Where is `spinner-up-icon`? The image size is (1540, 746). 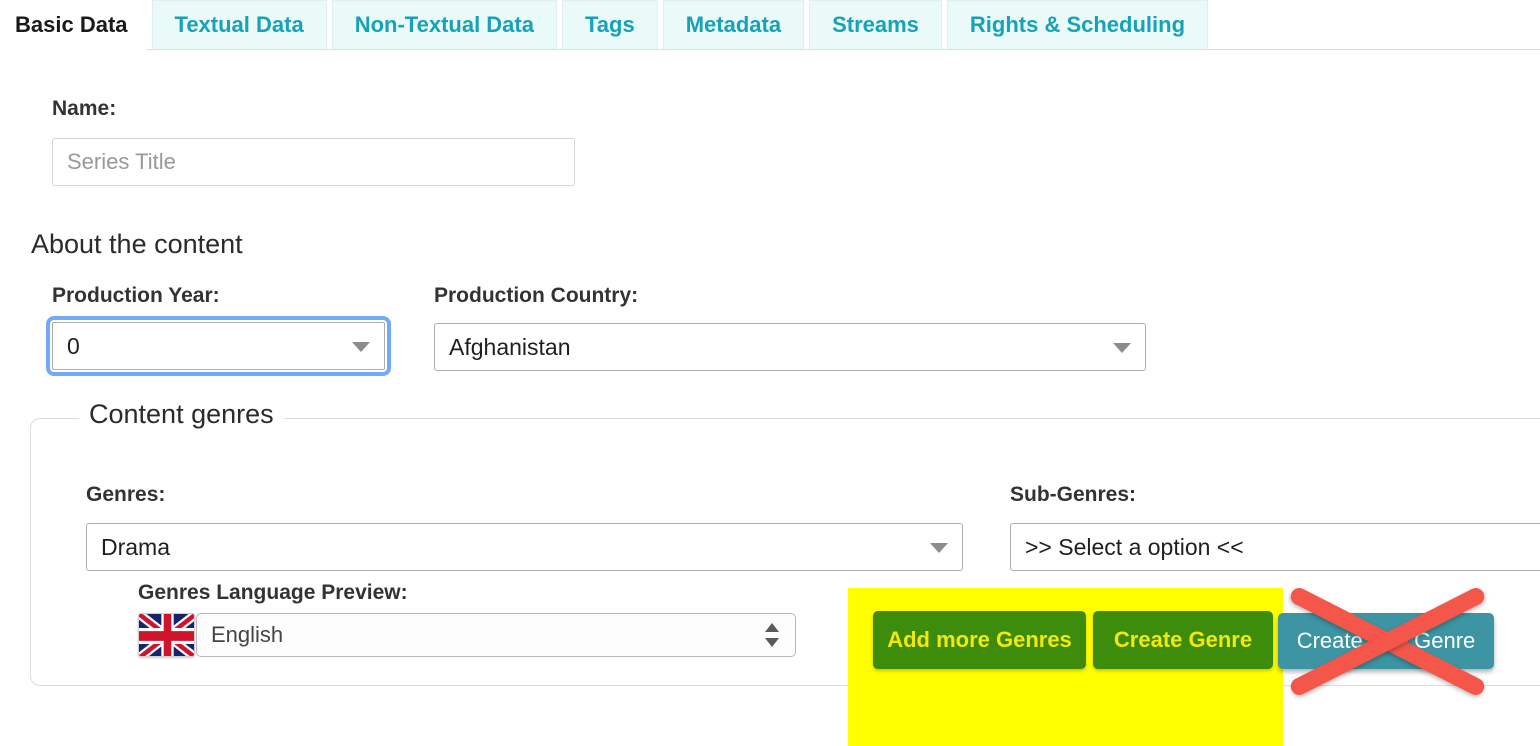
spinner-up-icon is located at coordinates (772, 627).